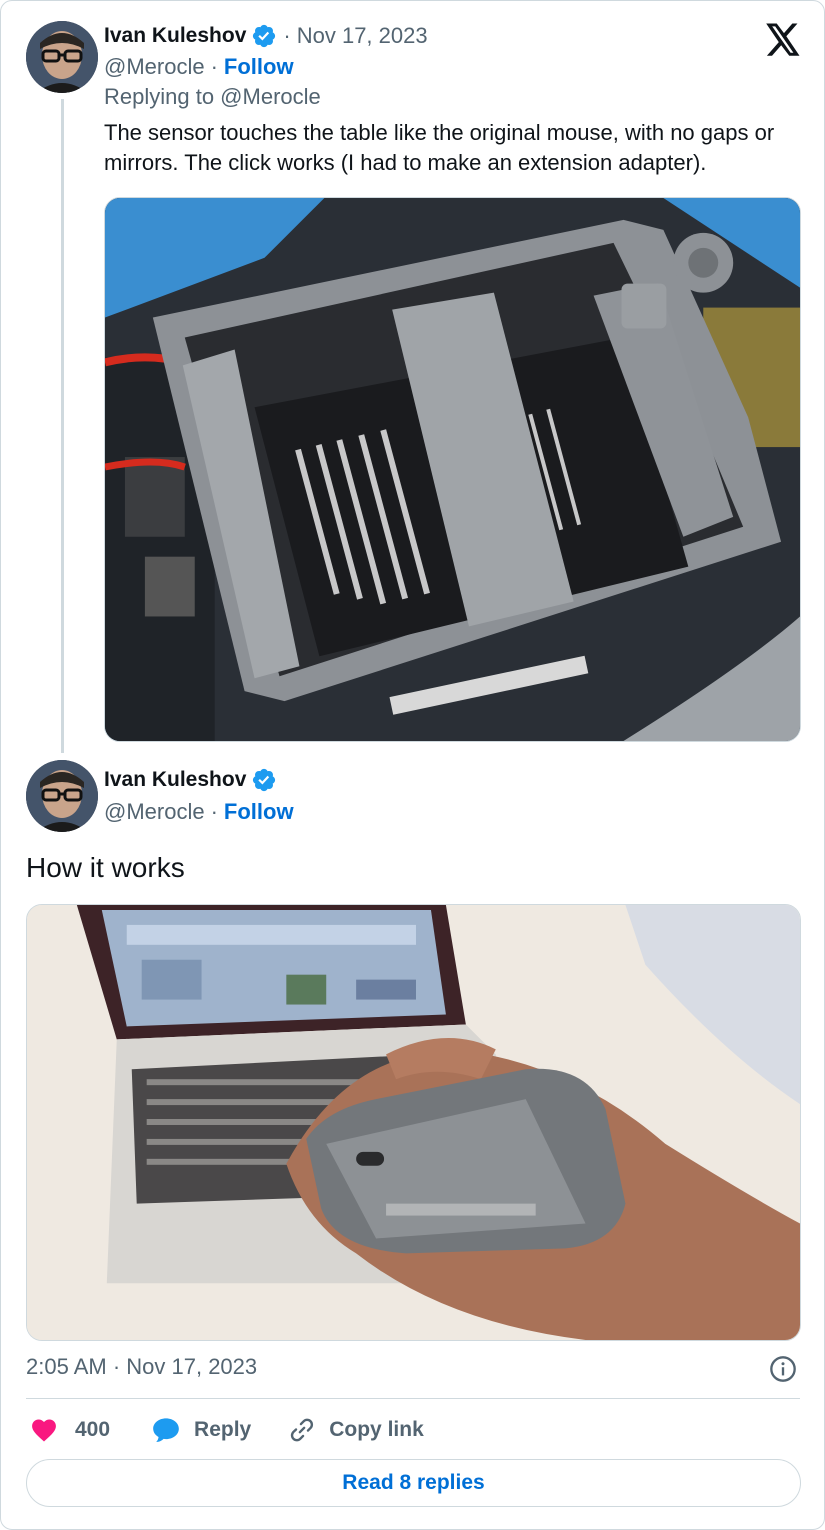 This screenshot has width=825, height=1530. Describe the element at coordinates (70, 1430) in the screenshot. I see `like-button: 400` at that location.